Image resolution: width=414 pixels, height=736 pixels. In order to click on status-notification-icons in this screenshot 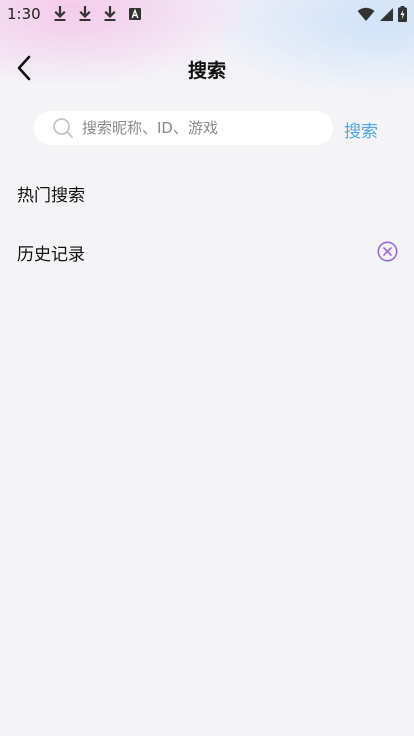, I will do `click(102, 14)`.